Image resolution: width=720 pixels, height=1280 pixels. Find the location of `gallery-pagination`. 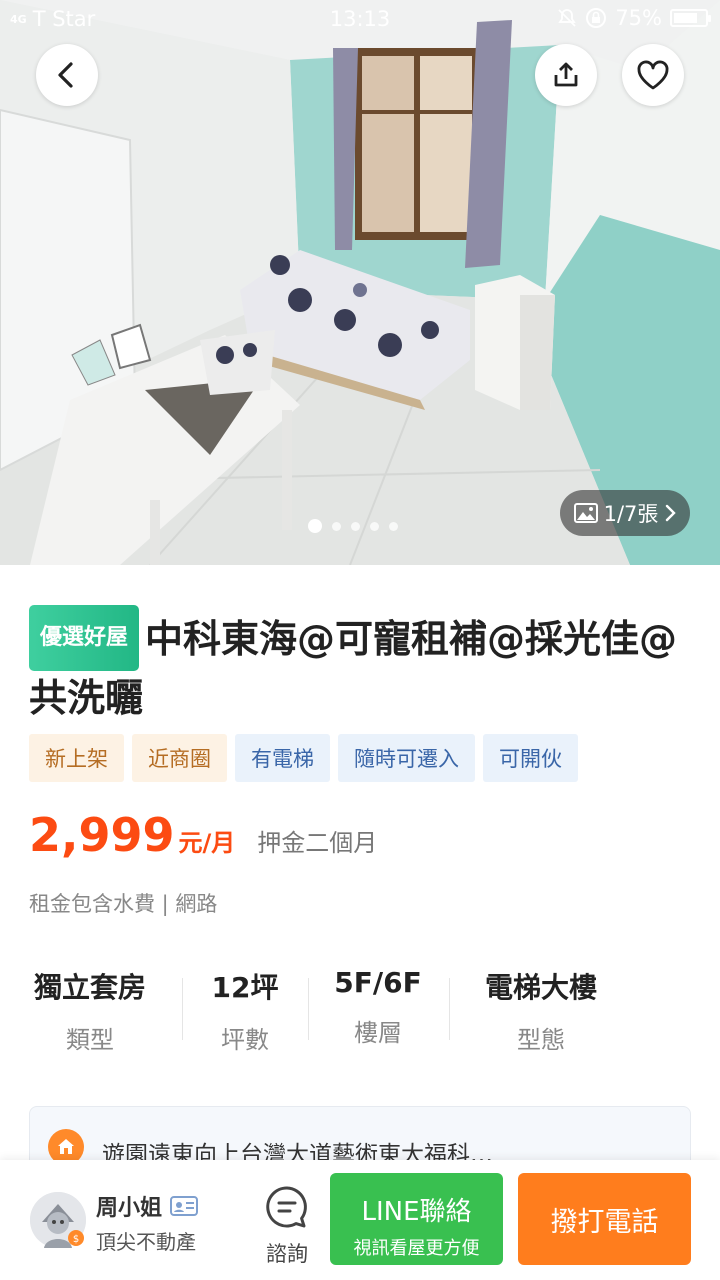

gallery-pagination is located at coordinates (353, 526).